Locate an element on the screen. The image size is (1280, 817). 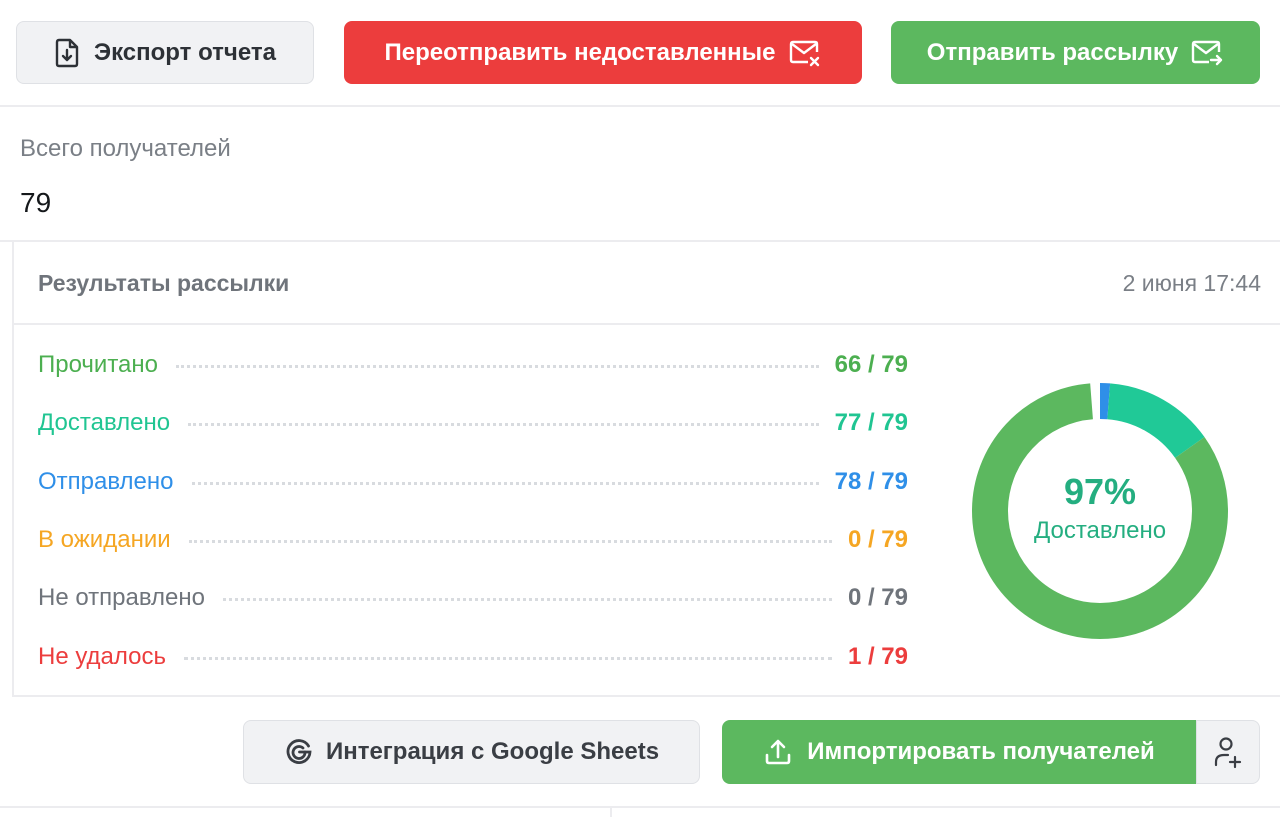
stat-label: Не отправлено is located at coordinates (122, 597).